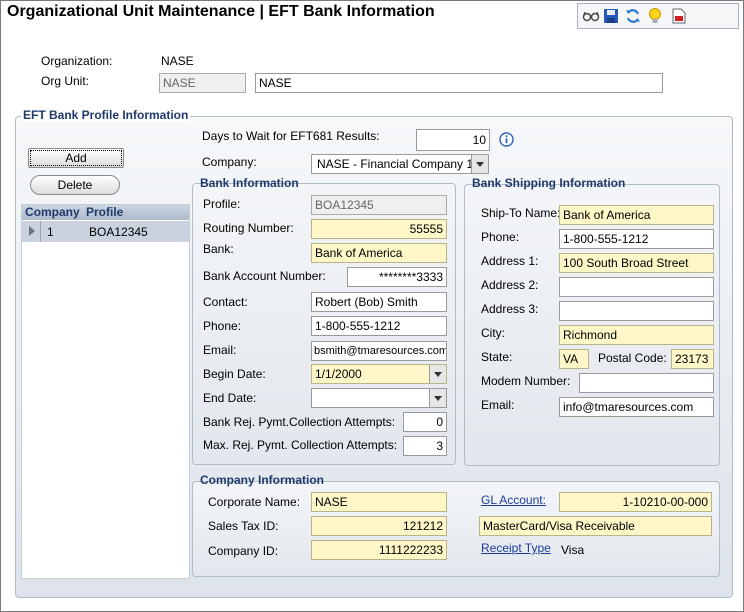 This screenshot has height=612, width=744. I want to click on routing-number-field: 55555, so click(379, 229).